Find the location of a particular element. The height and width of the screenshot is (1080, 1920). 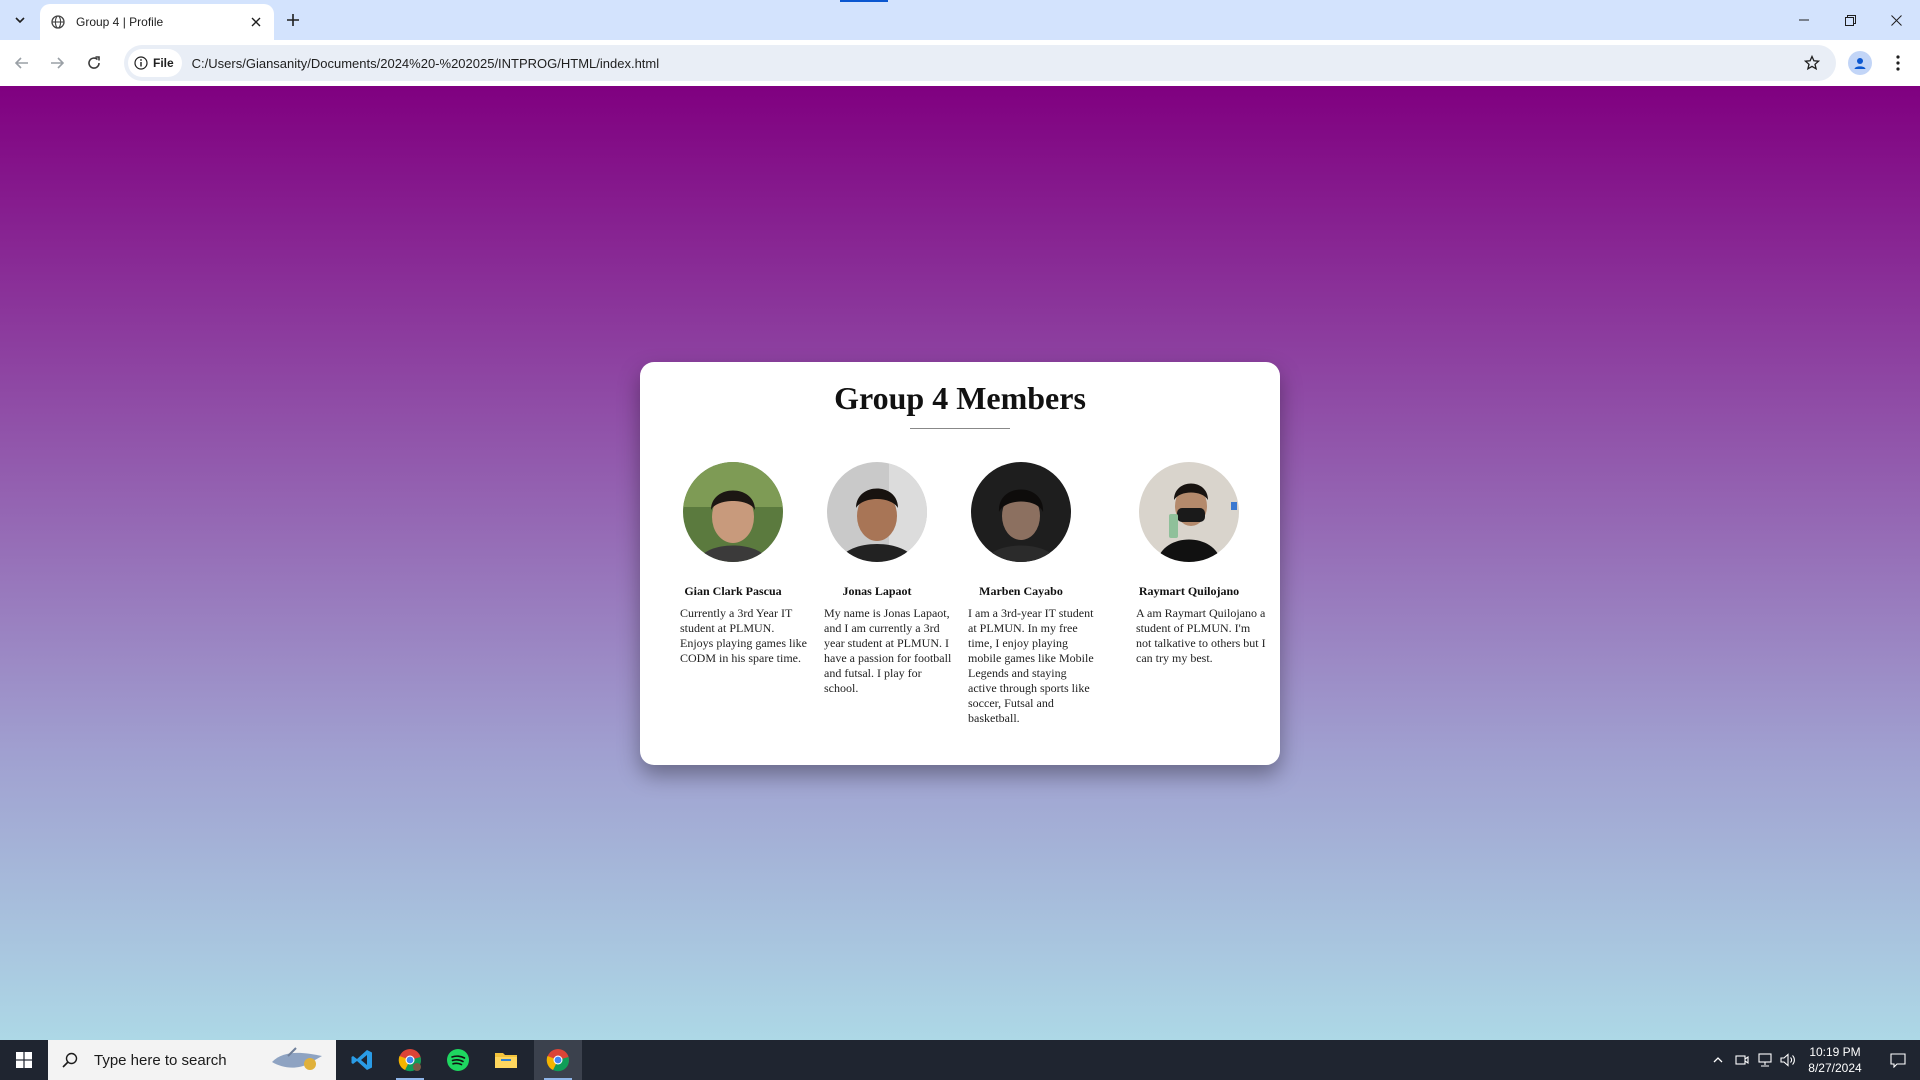

vscode-icon is located at coordinates (361, 1060).